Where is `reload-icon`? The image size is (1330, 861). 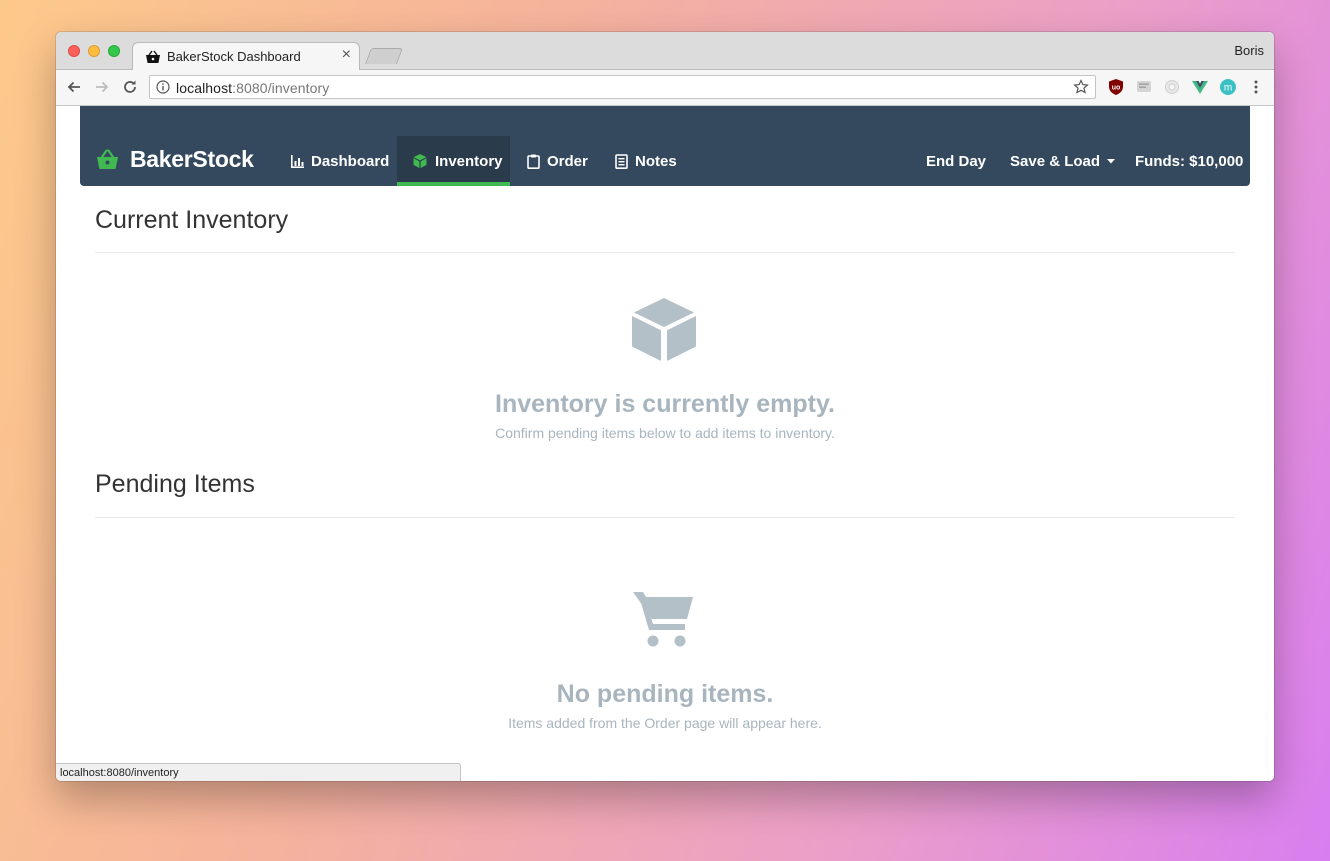
reload-icon is located at coordinates (130, 86).